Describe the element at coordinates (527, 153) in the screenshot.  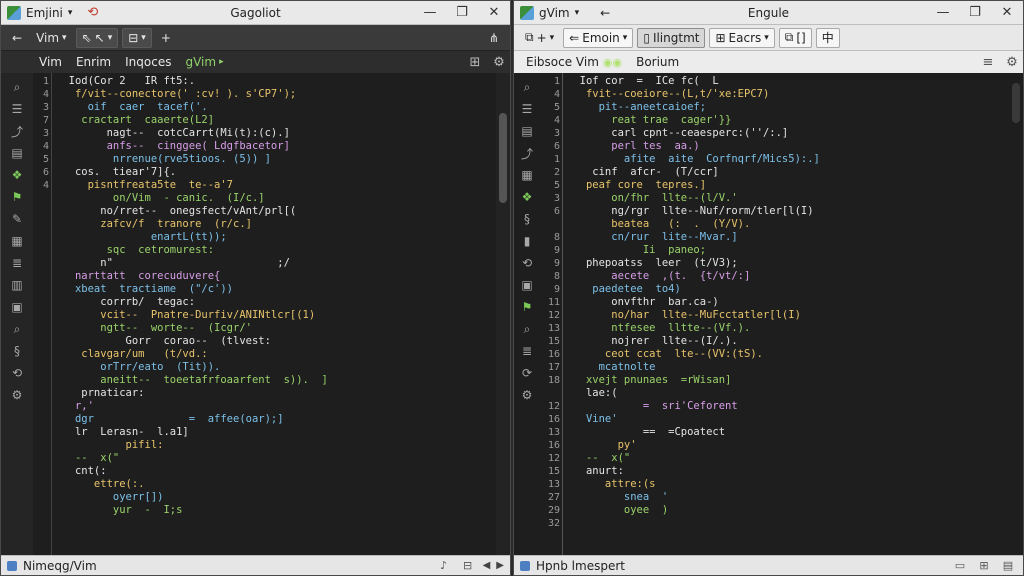
I see `branch-icon: ⤴` at that location.